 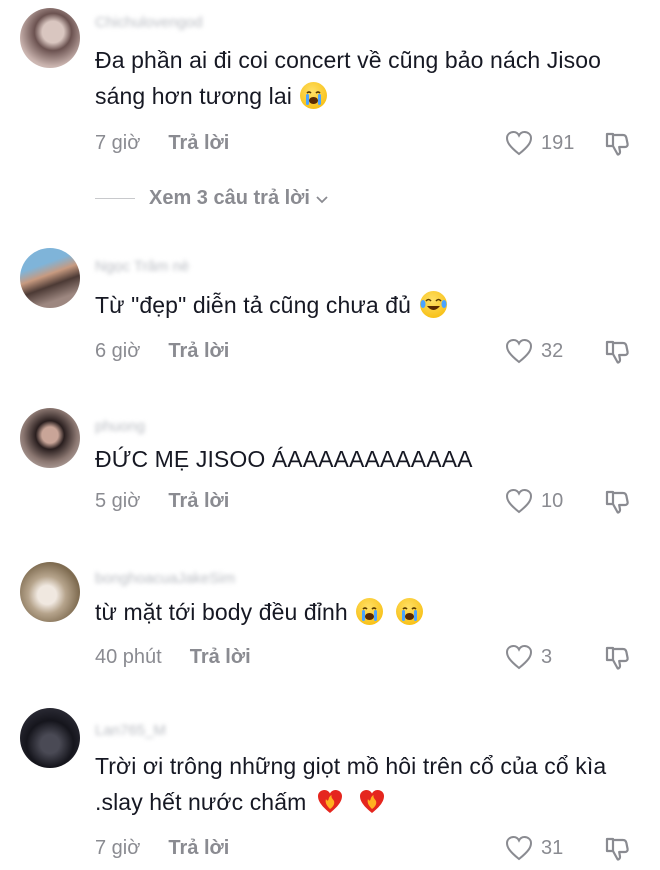 I want to click on face-with-tears-of-joy-icon, so click(x=433, y=304).